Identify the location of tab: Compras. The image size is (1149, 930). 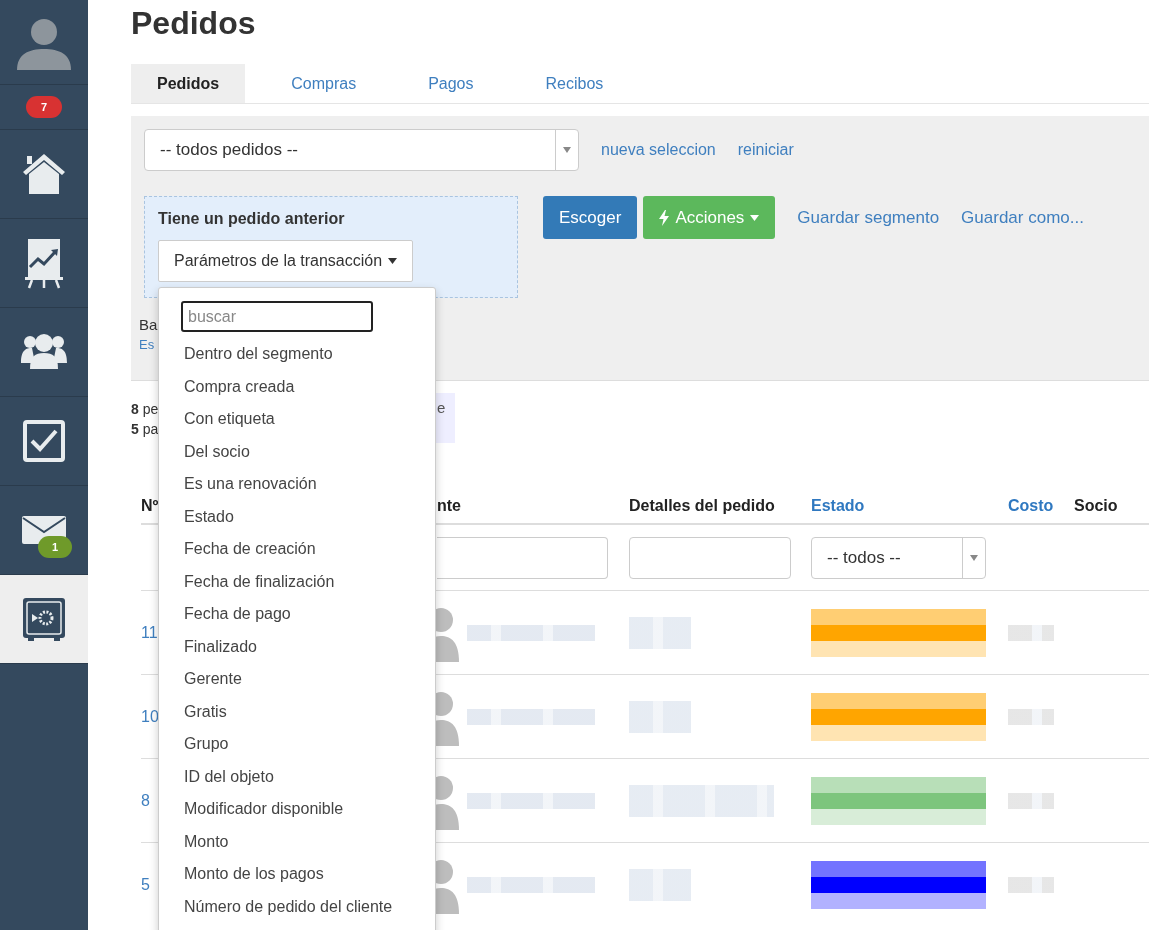
(324, 83).